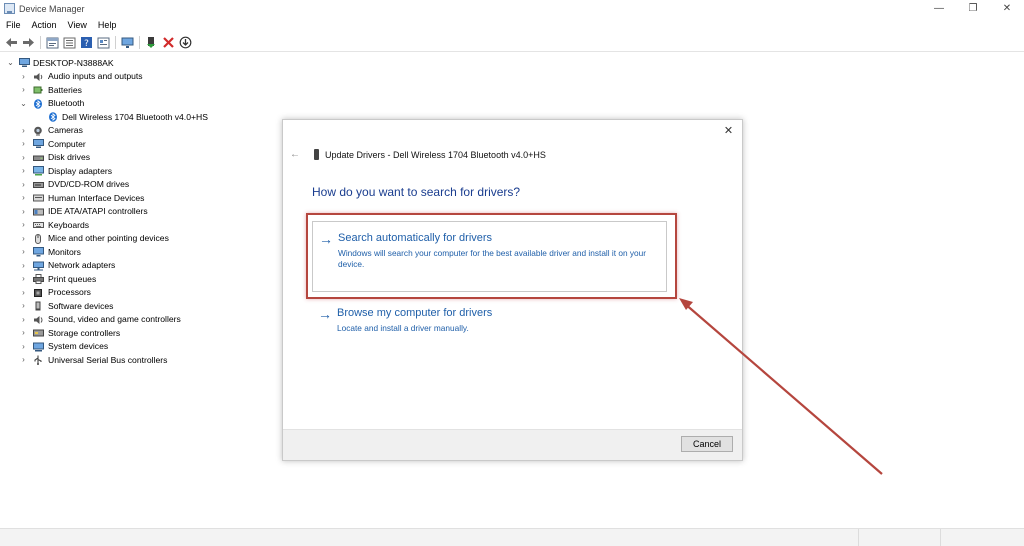 Image resolution: width=1024 pixels, height=546 pixels. Describe the element at coordinates (140, 333) in the screenshot. I see `tree-item-storage: › Storage controllers` at that location.